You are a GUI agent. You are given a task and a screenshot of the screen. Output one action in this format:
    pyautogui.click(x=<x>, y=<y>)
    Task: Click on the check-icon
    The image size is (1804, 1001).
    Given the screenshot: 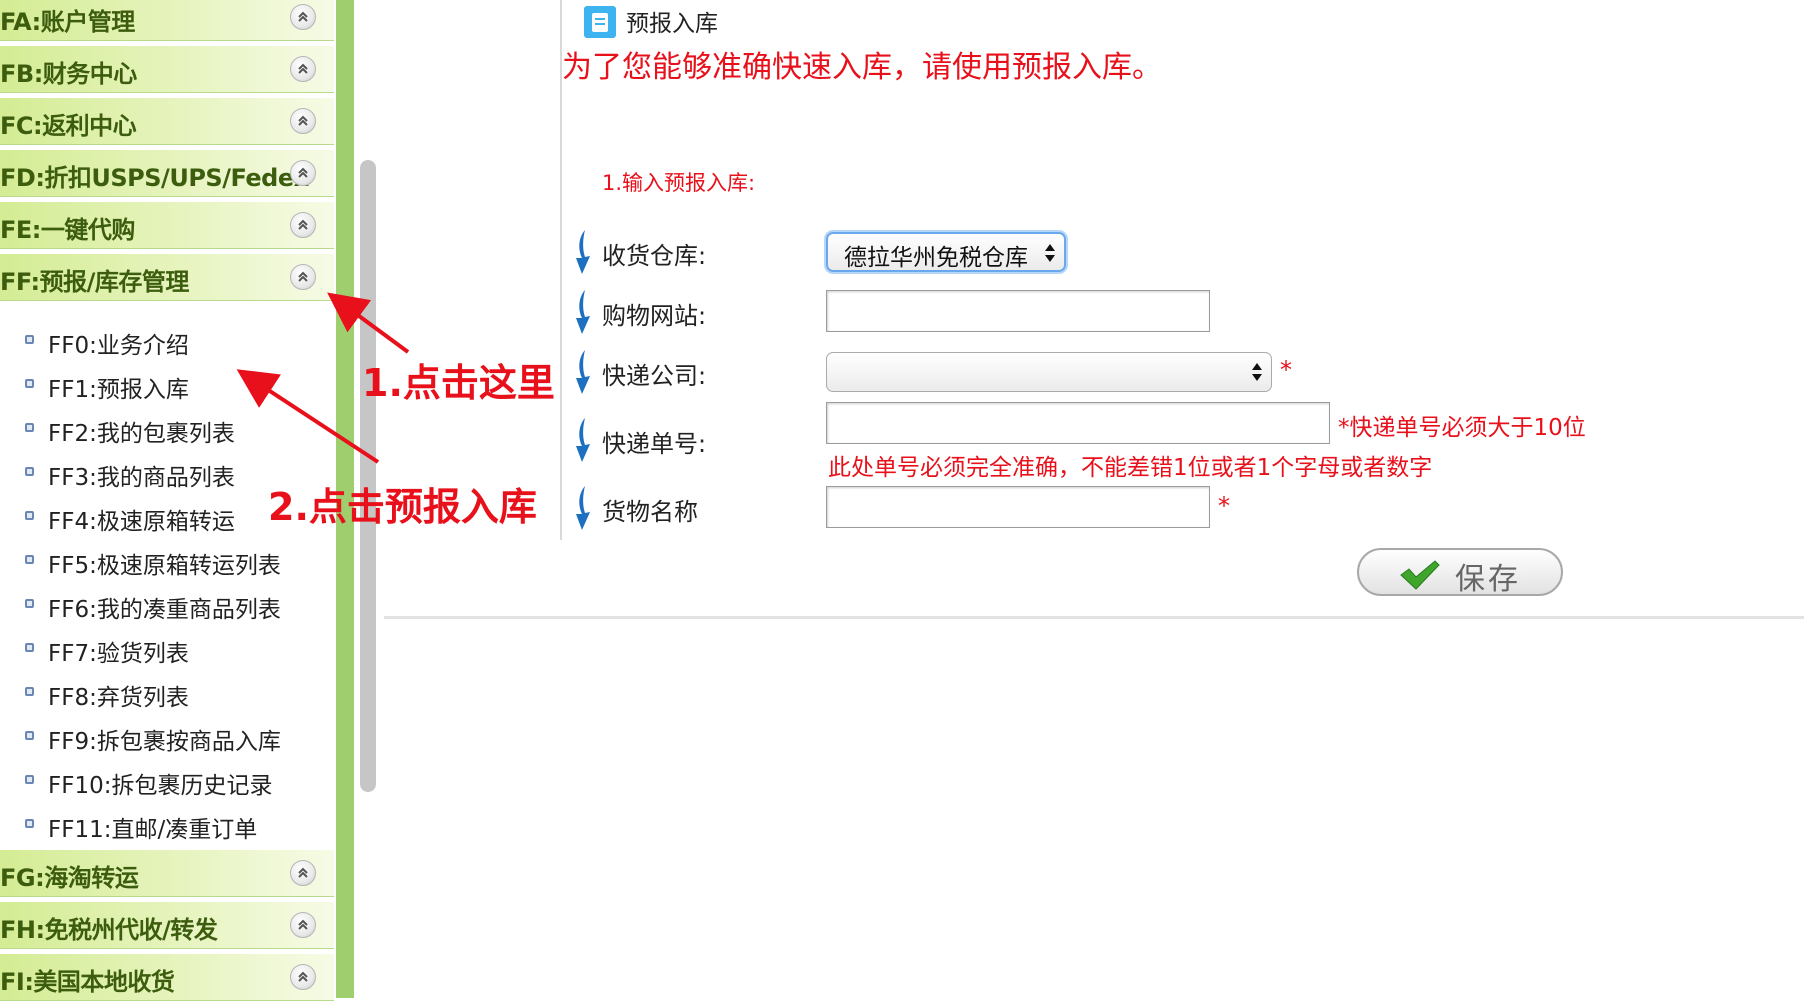 What is the action you would take?
    pyautogui.click(x=1420, y=575)
    